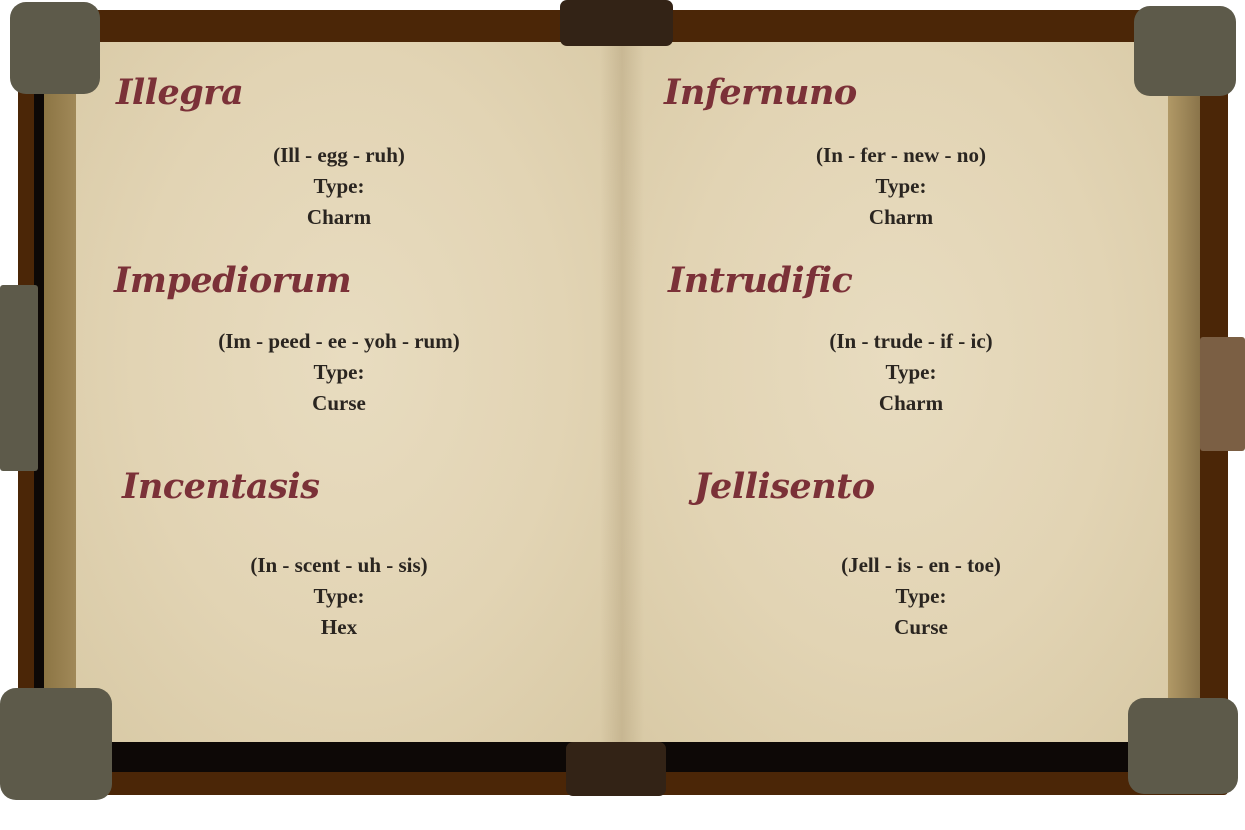  I want to click on bookmark-tab-right, so click(1222, 394).